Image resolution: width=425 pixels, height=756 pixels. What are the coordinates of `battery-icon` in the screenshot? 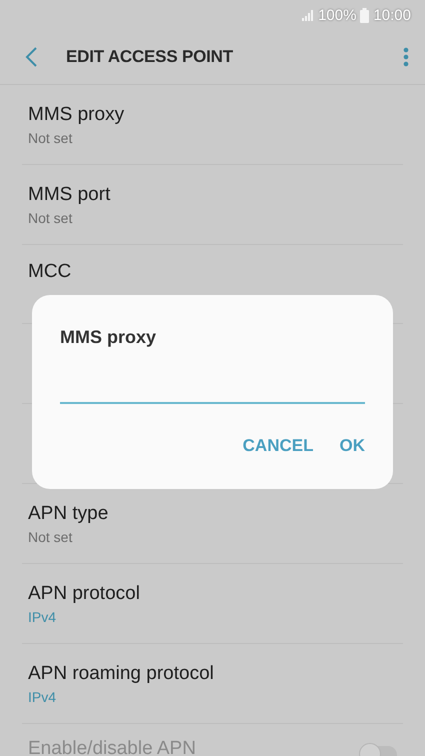 It's located at (365, 15).